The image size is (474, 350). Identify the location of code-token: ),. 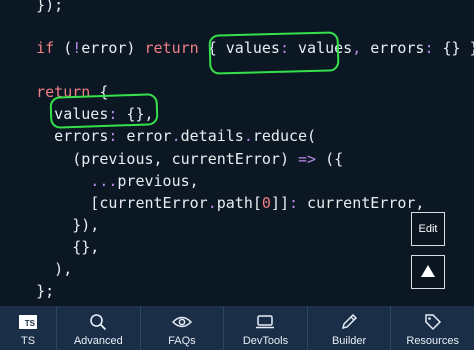
(36, 269).